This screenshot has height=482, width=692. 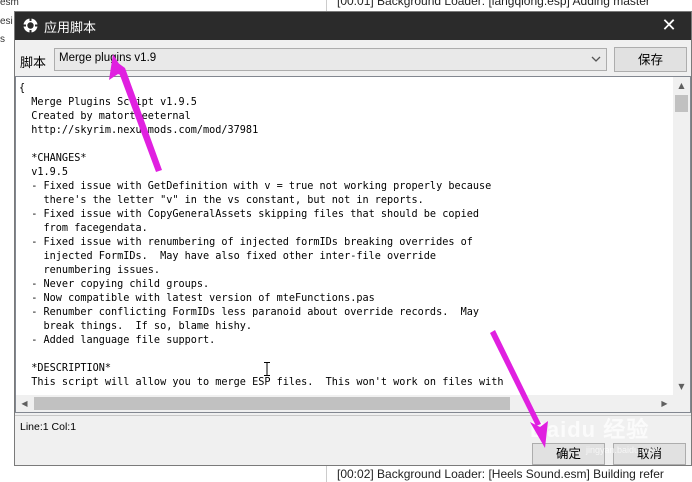 I want to click on app-gear-icon, so click(x=30, y=25).